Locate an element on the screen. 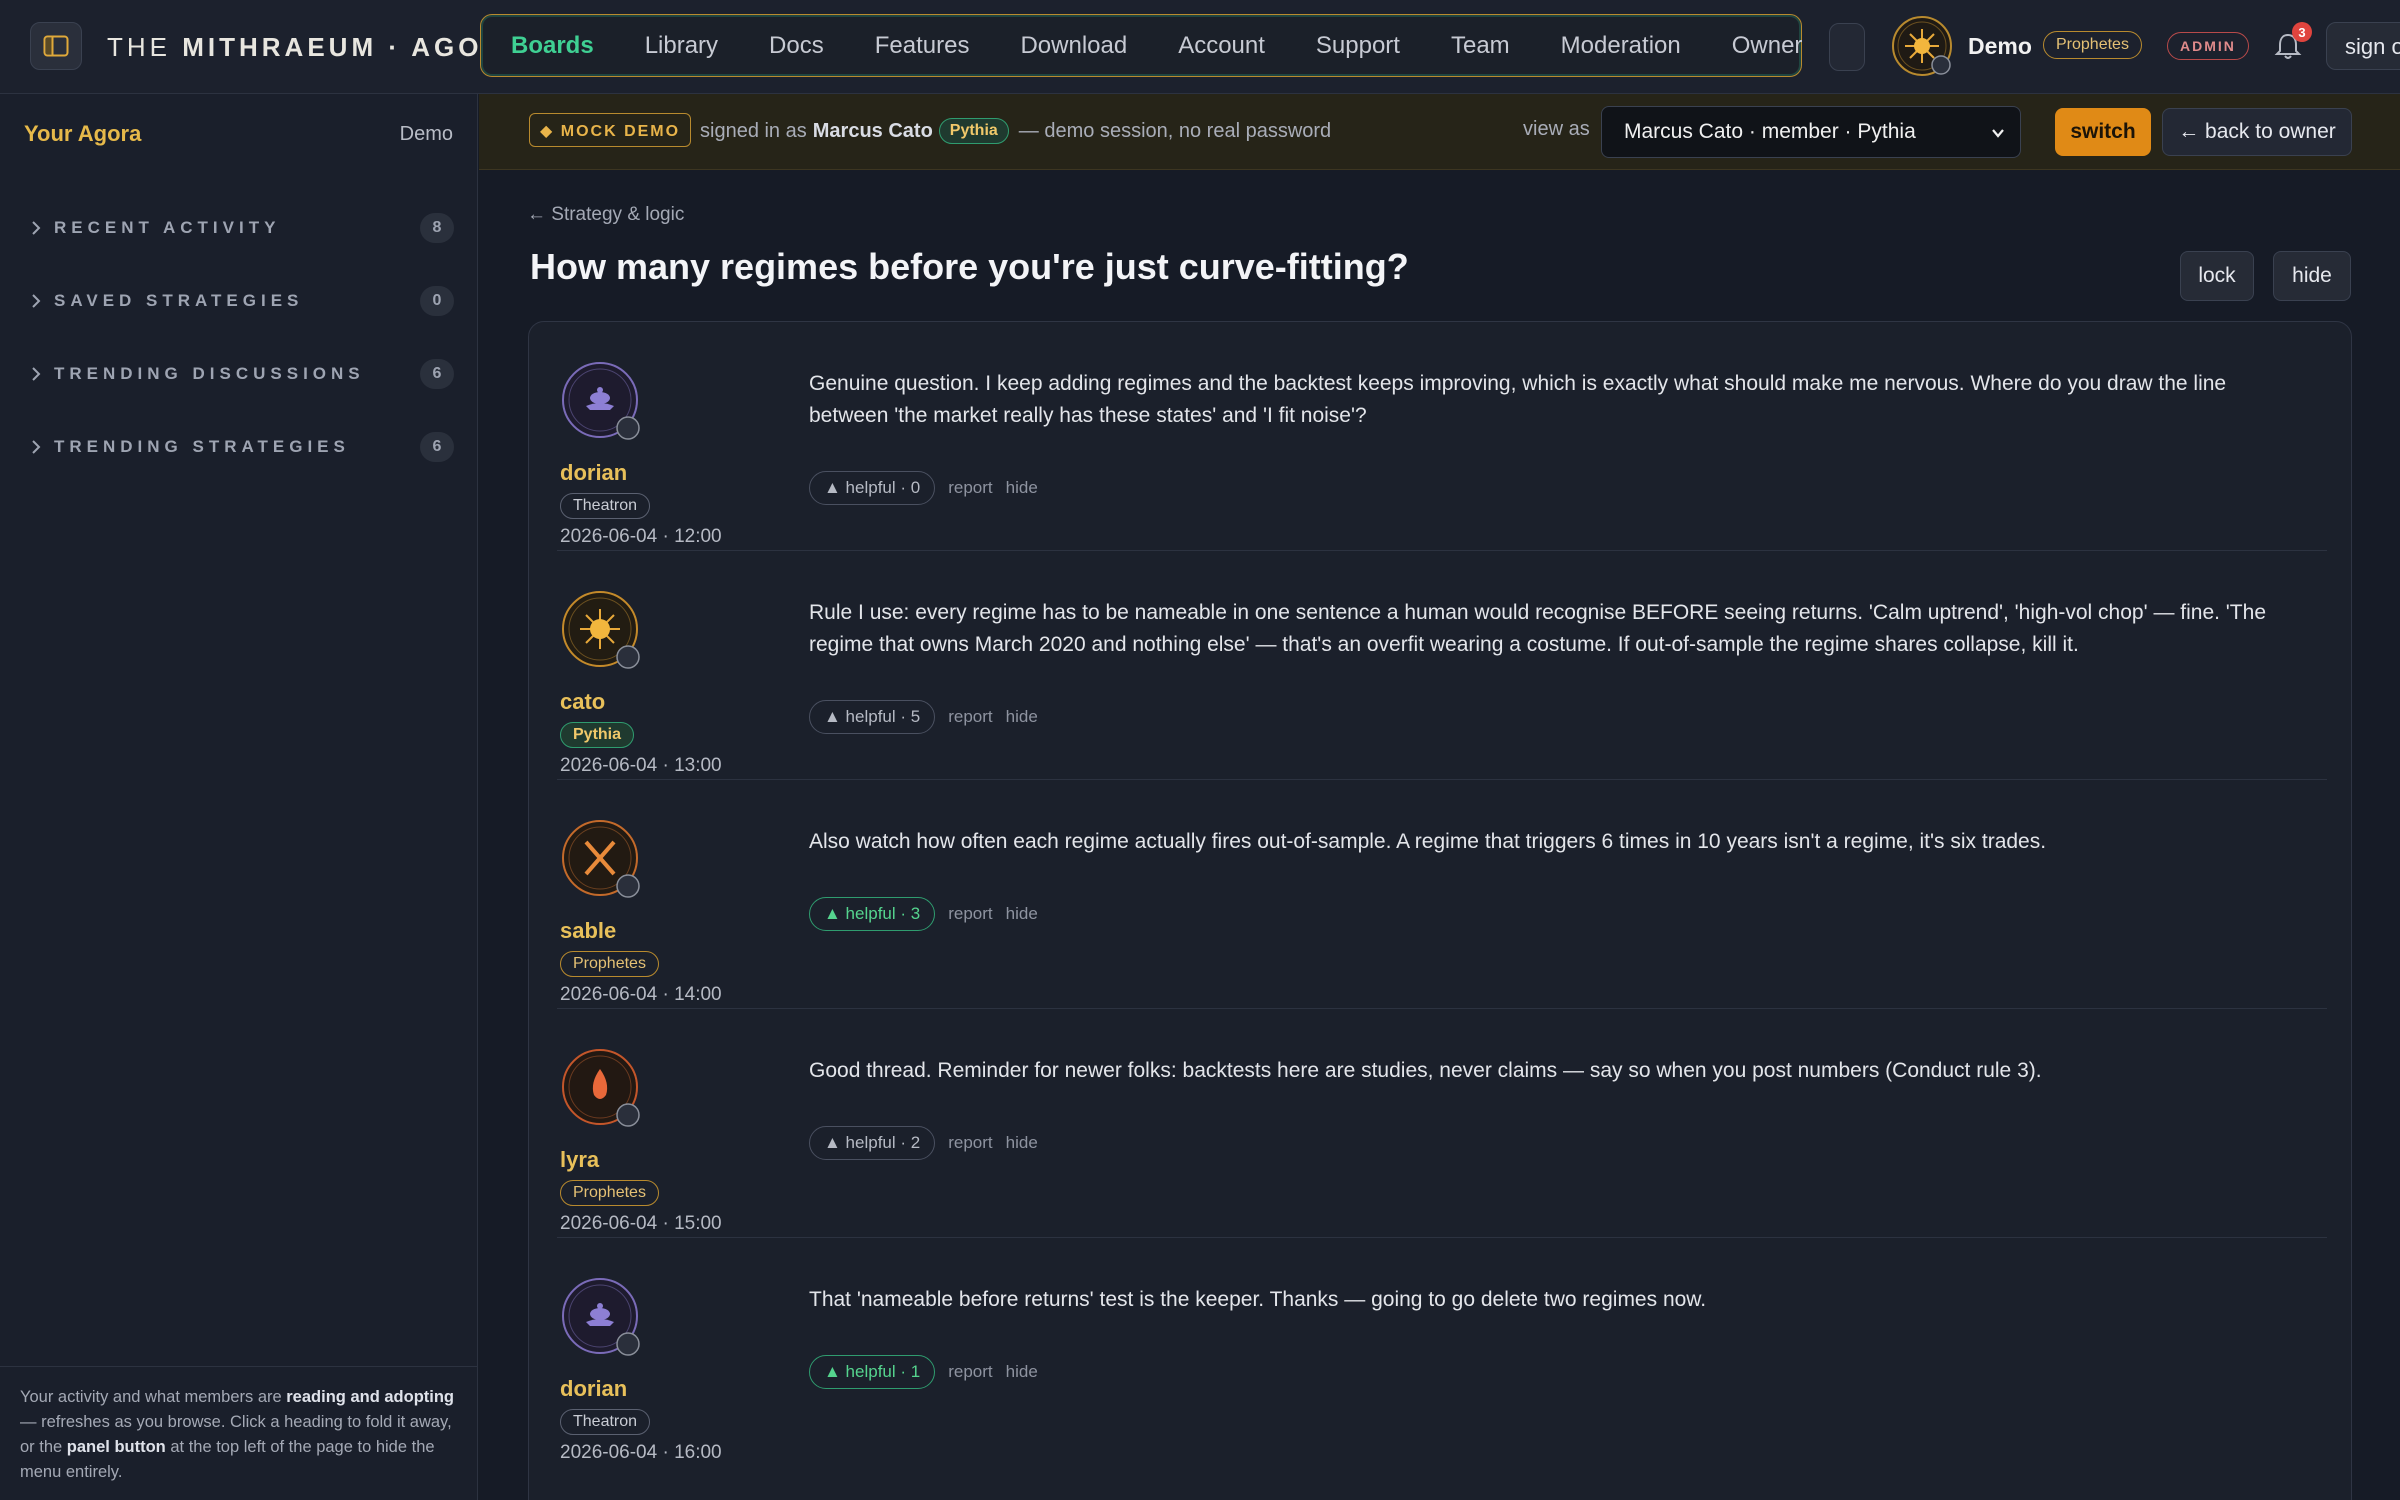 The height and width of the screenshot is (1500, 2400). back-to-owner-button: ← back to owner is located at coordinates (2257, 132).